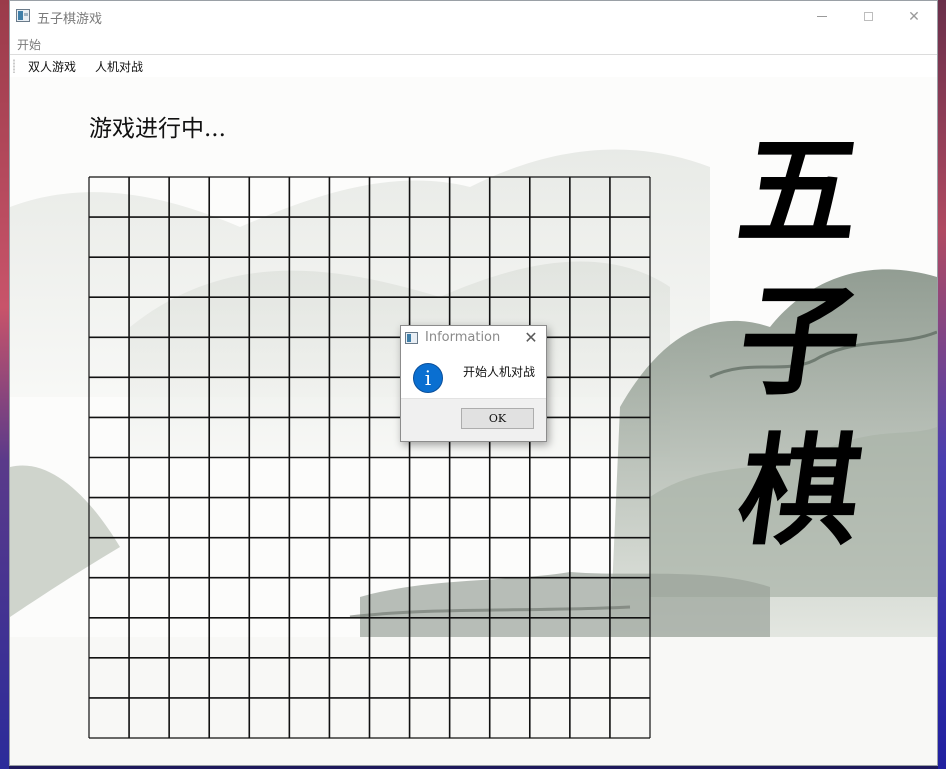 The width and height of the screenshot is (946, 769). Describe the element at coordinates (499, 372) in the screenshot. I see `dialog-message: 开始人机对战` at that location.